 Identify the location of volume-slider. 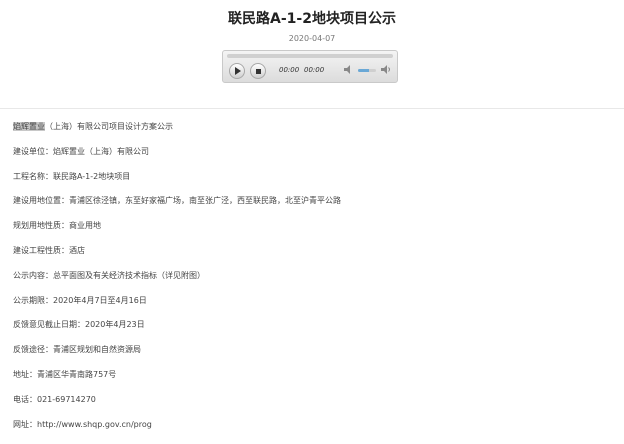
(367, 70).